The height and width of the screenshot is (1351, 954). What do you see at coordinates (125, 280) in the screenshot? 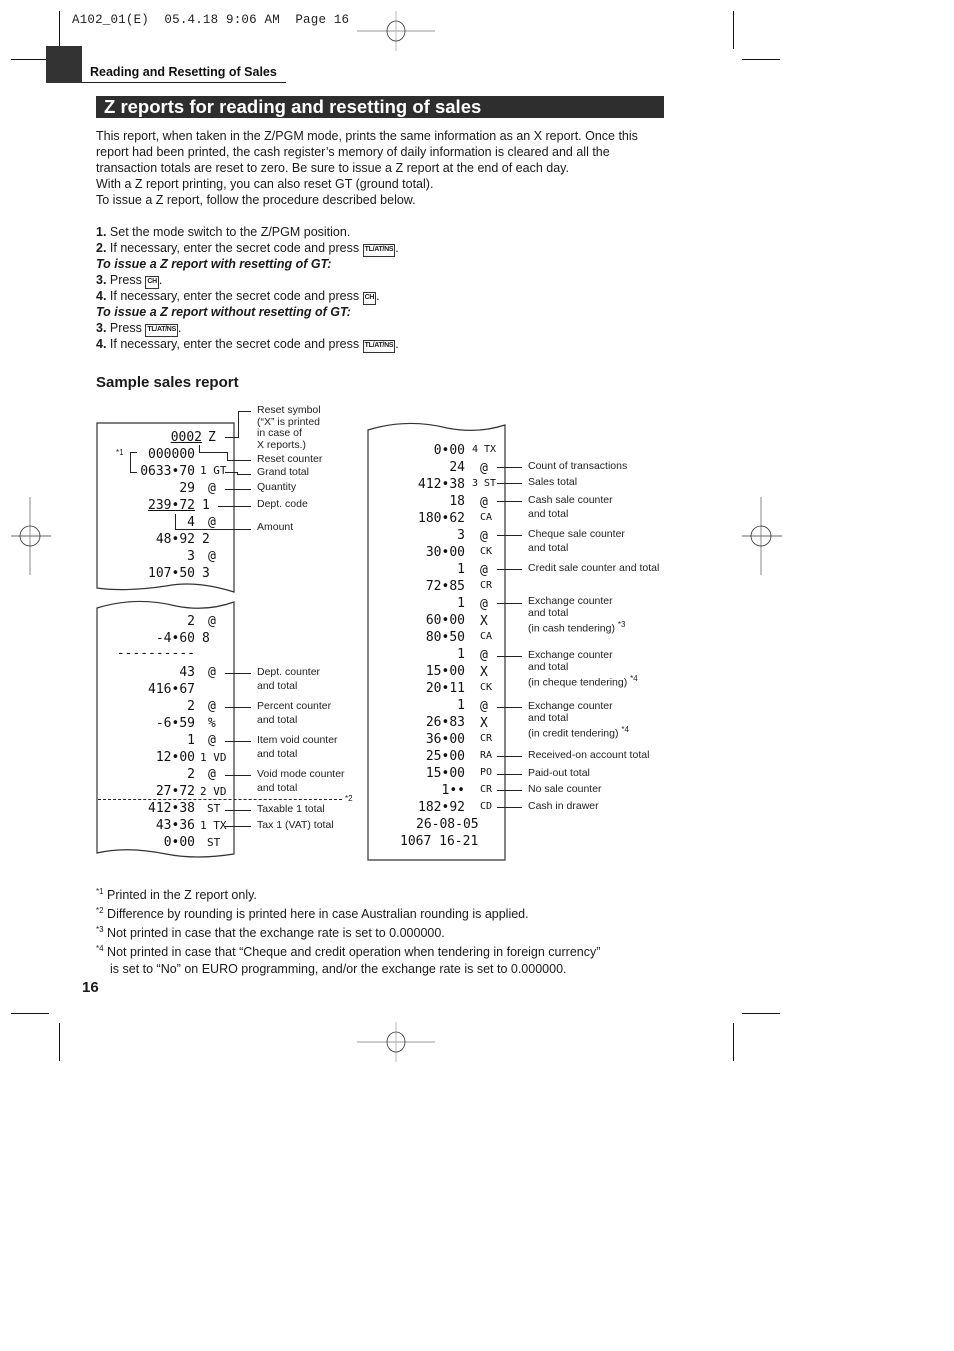
I see `step-text: Press` at bounding box center [125, 280].